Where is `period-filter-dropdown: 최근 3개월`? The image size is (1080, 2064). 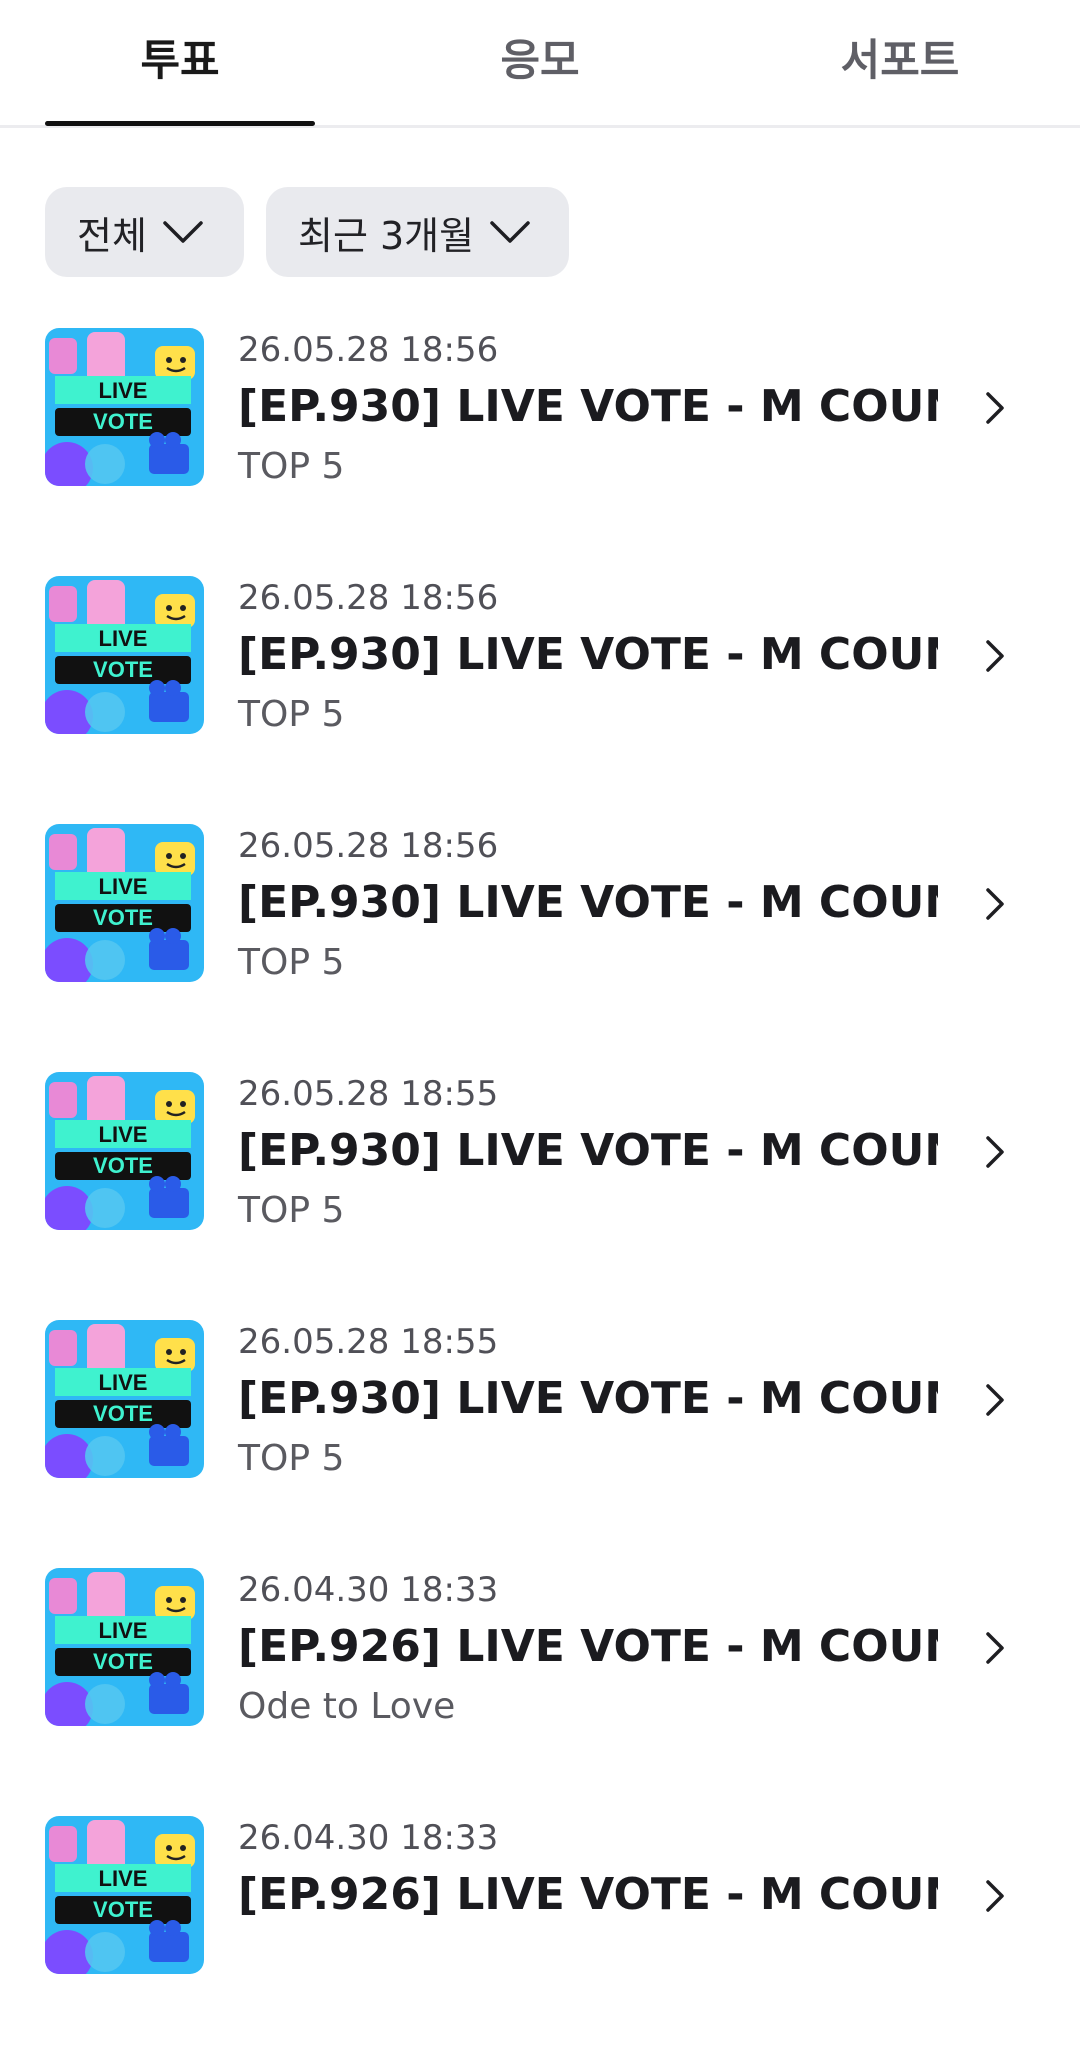
period-filter-dropdown: 최근 3개월 is located at coordinates (417, 232).